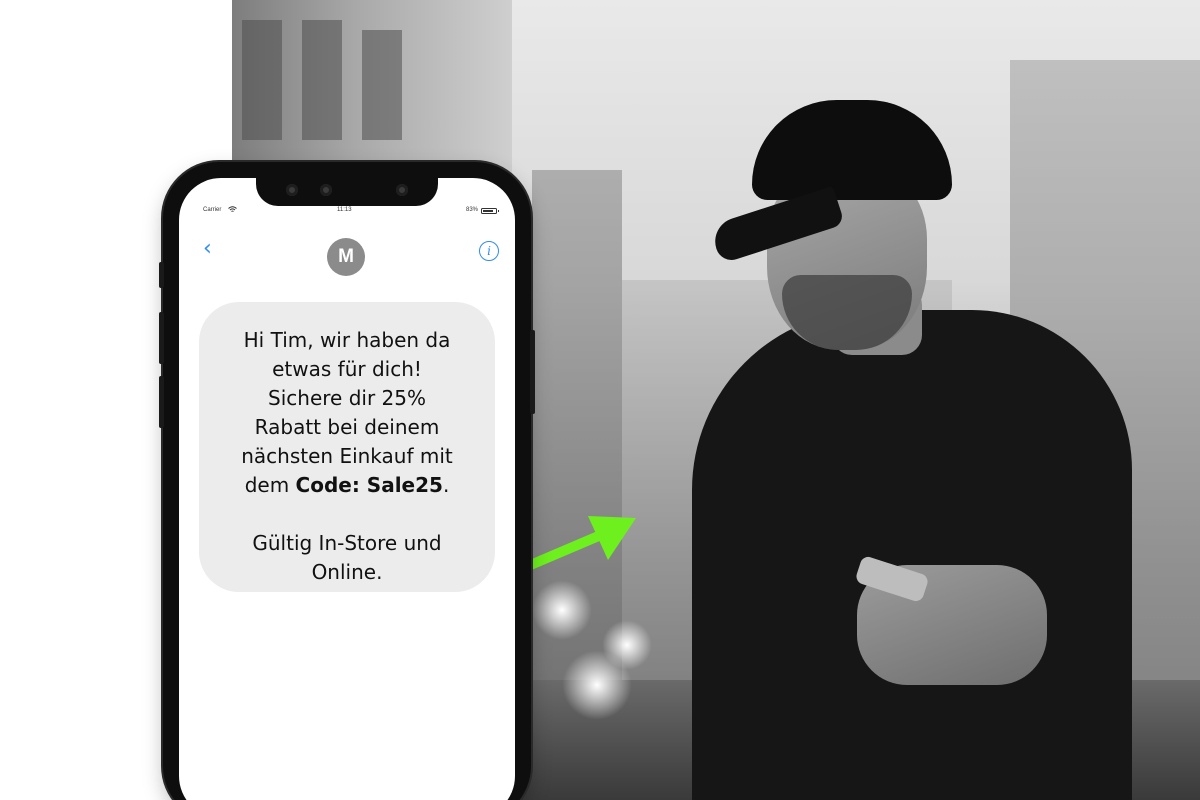  What do you see at coordinates (161, 338) in the screenshot?
I see `phone-volume-up` at bounding box center [161, 338].